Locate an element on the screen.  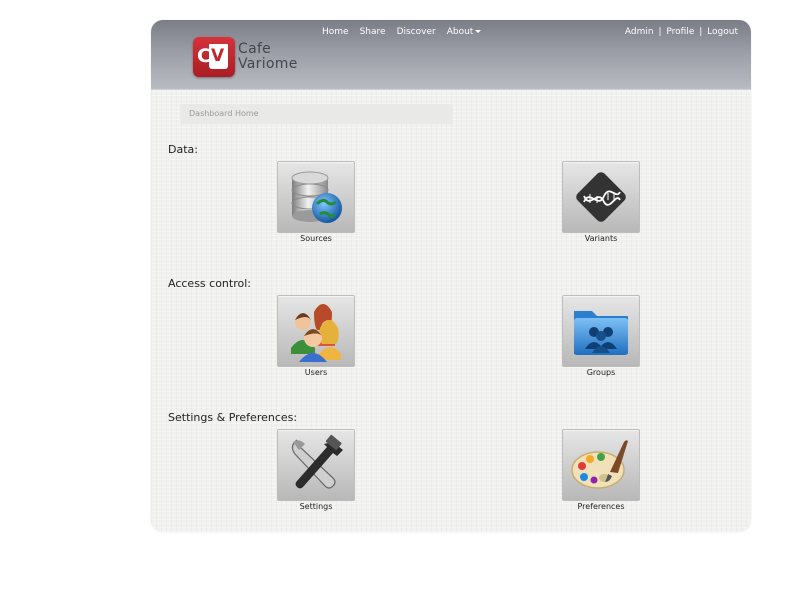
settings-button is located at coordinates (316, 465).